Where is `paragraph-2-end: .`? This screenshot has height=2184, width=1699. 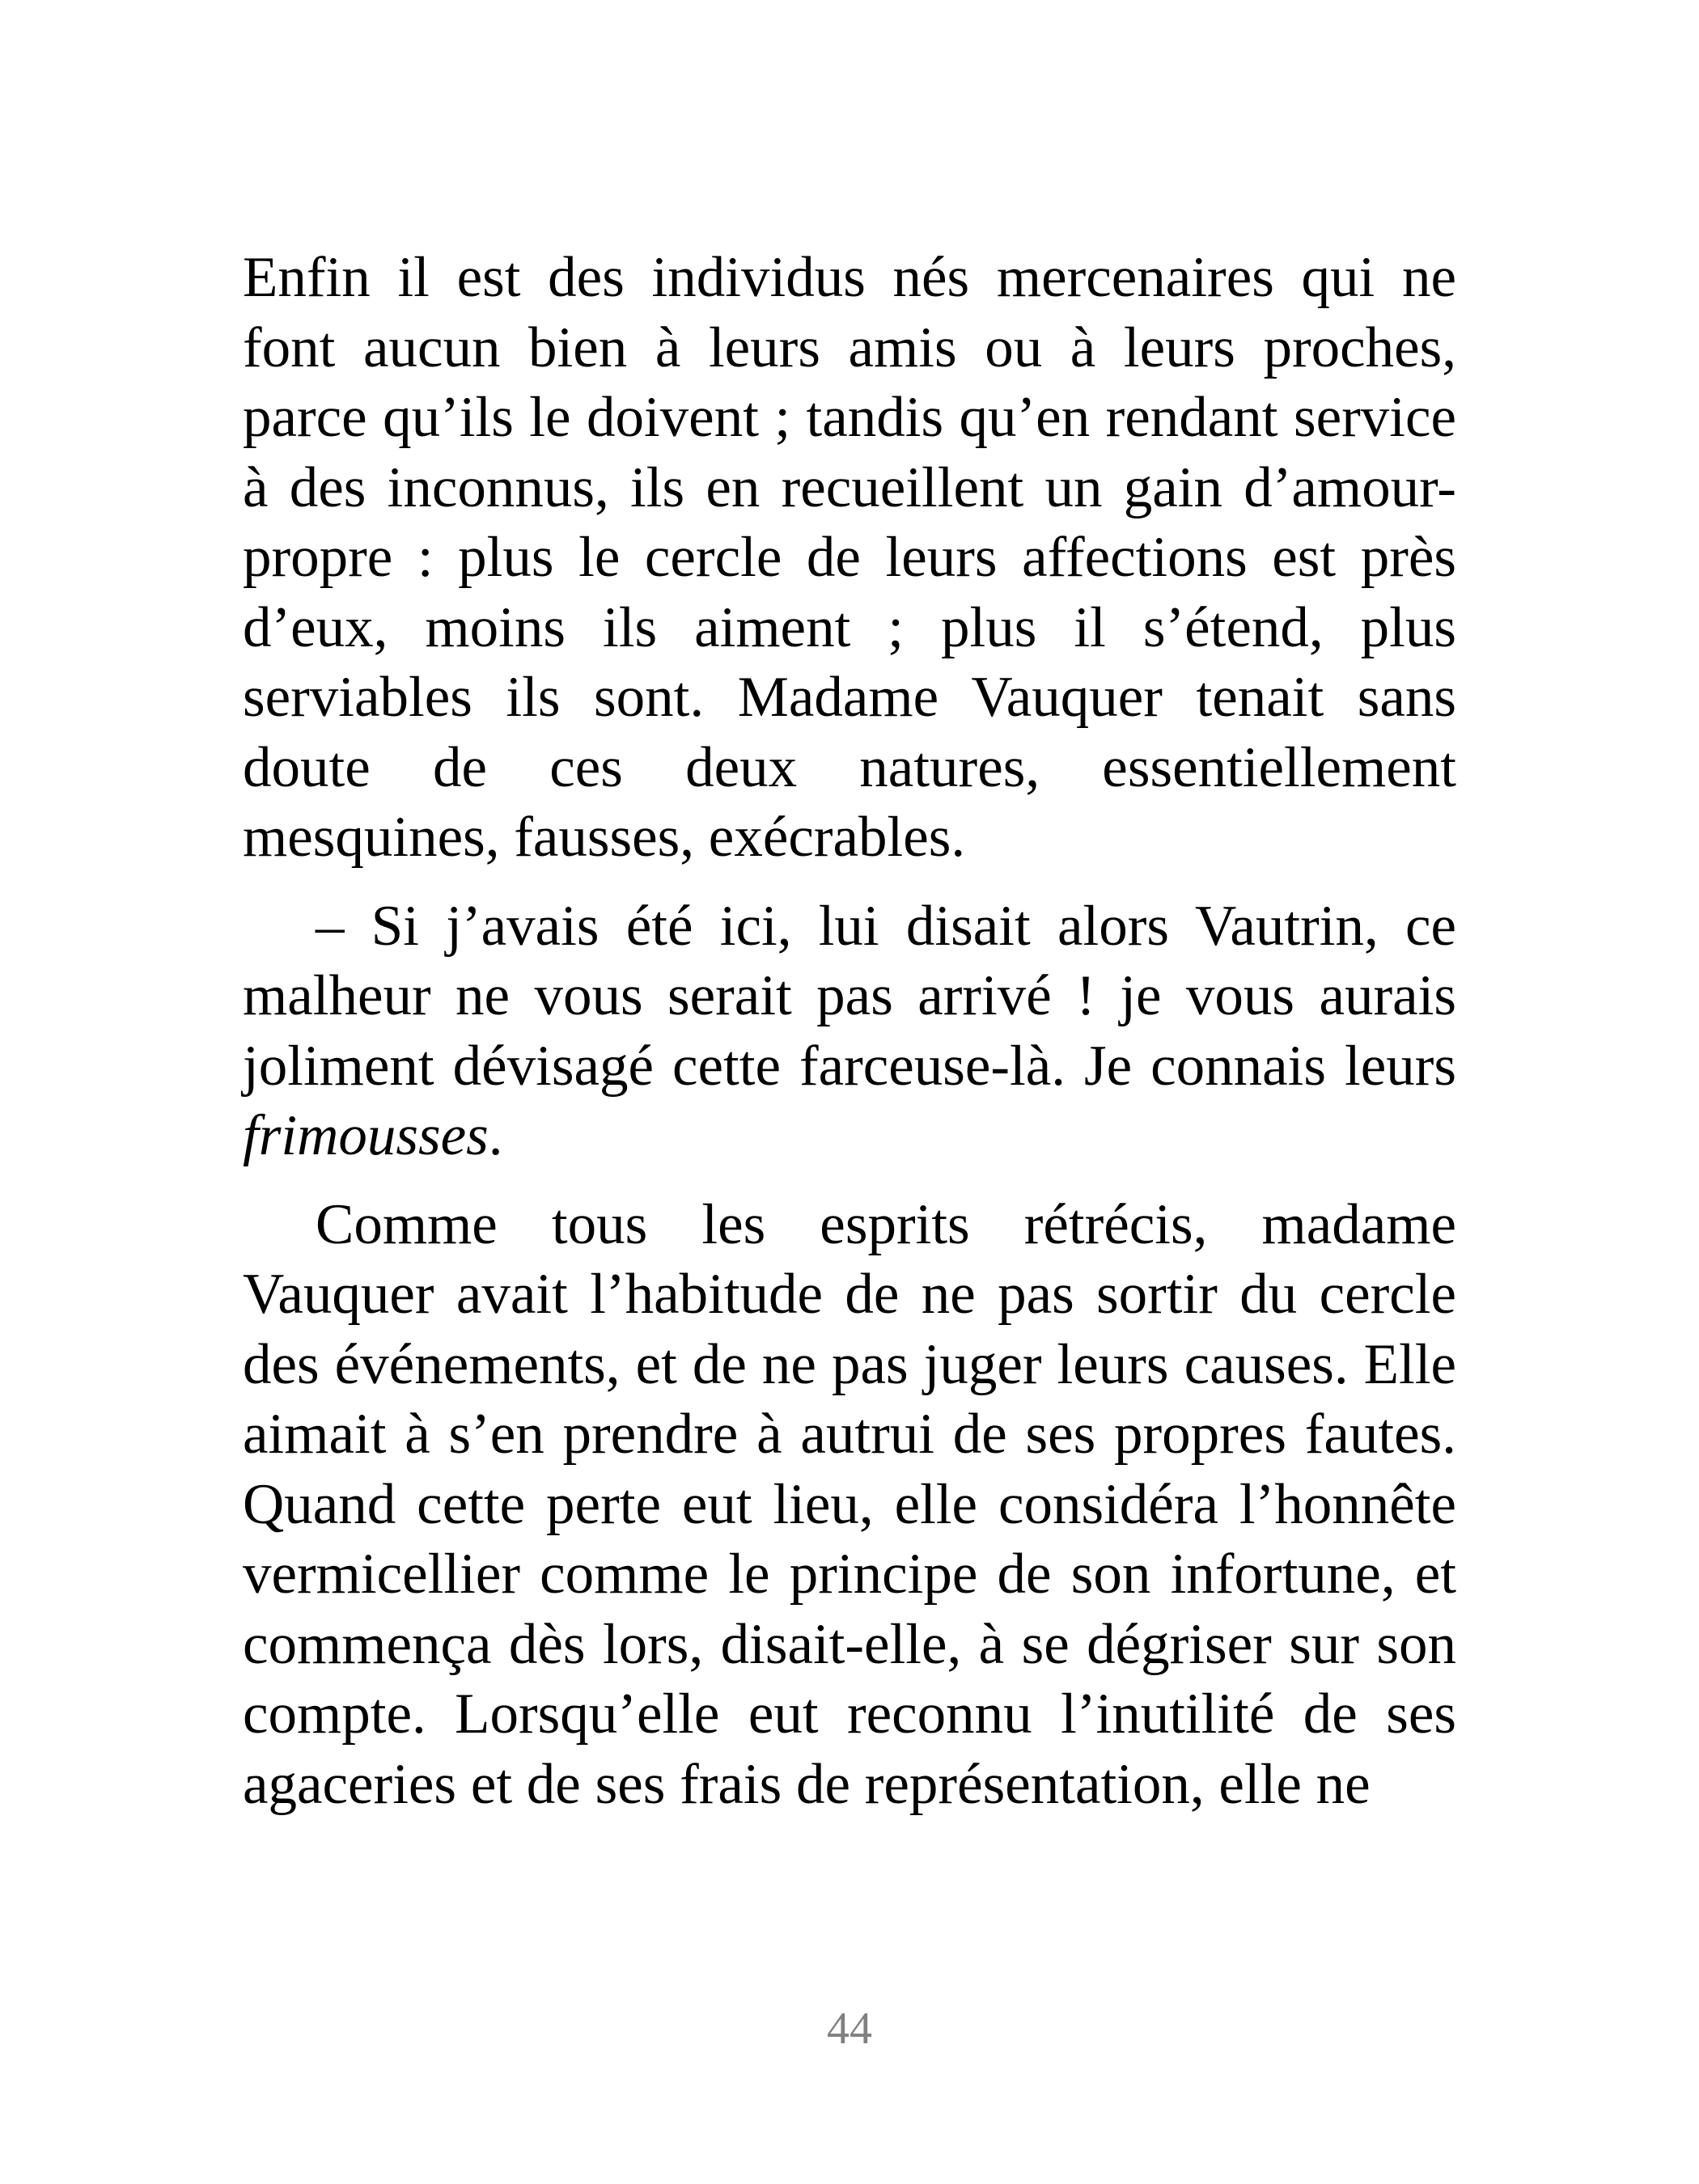 paragraph-2-end: . is located at coordinates (495, 1135).